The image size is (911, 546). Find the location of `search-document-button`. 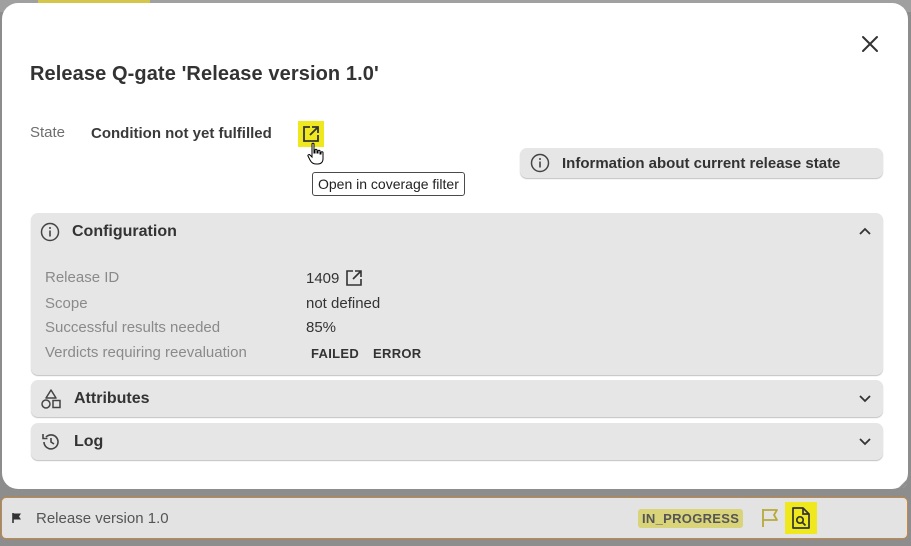

search-document-button is located at coordinates (801, 518).